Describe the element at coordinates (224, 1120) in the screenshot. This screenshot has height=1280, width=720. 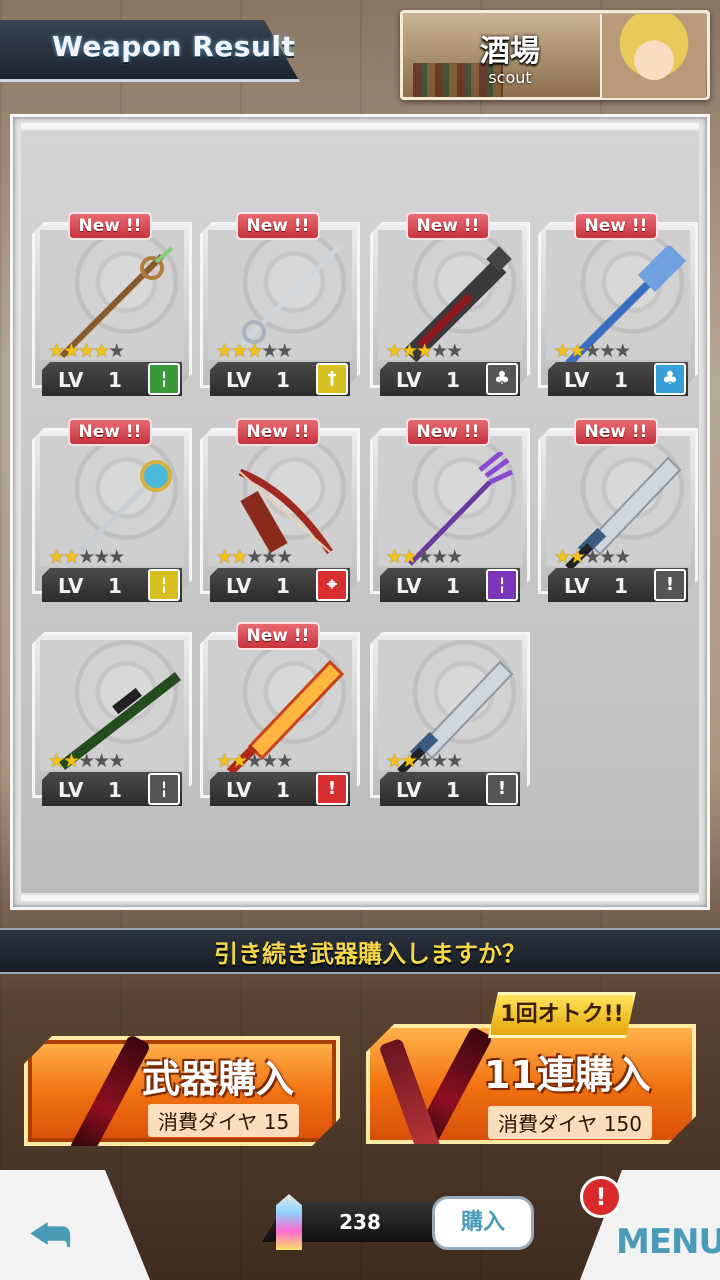
I see `buy-weapon-cost: 消費ダイヤ 15` at that location.